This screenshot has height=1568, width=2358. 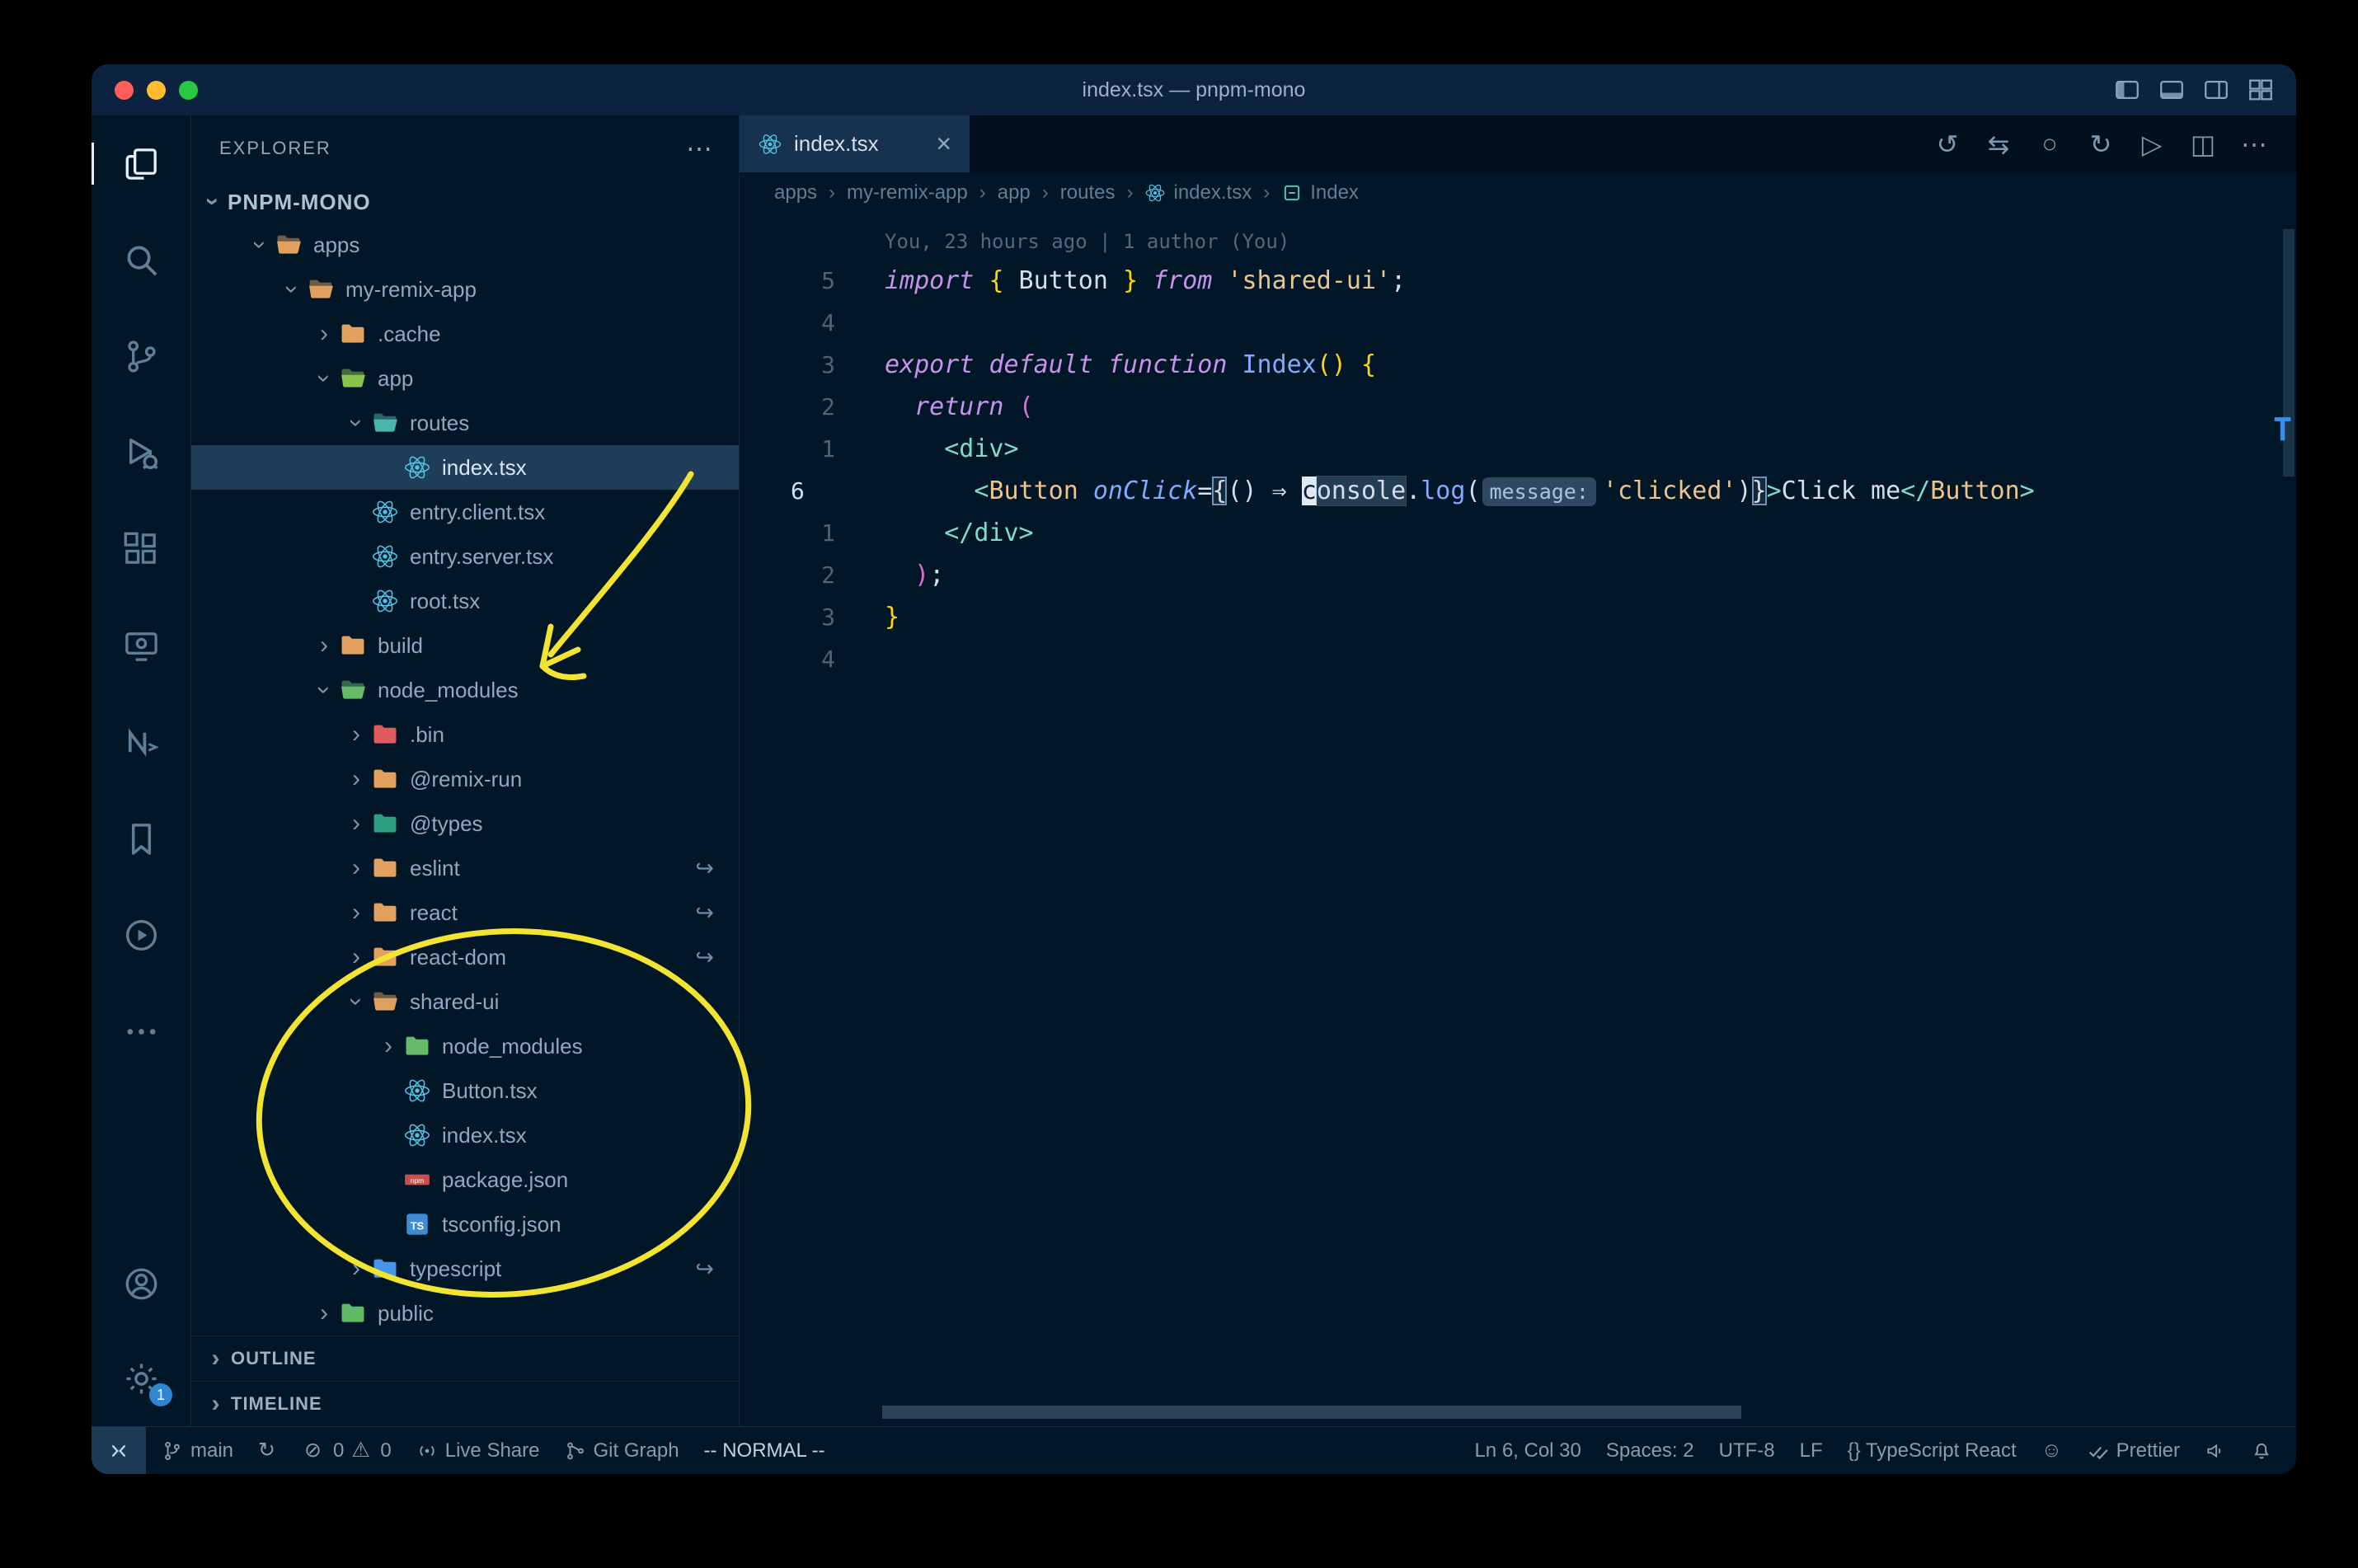 I want to click on activity-accounts, so click(x=141, y=1284).